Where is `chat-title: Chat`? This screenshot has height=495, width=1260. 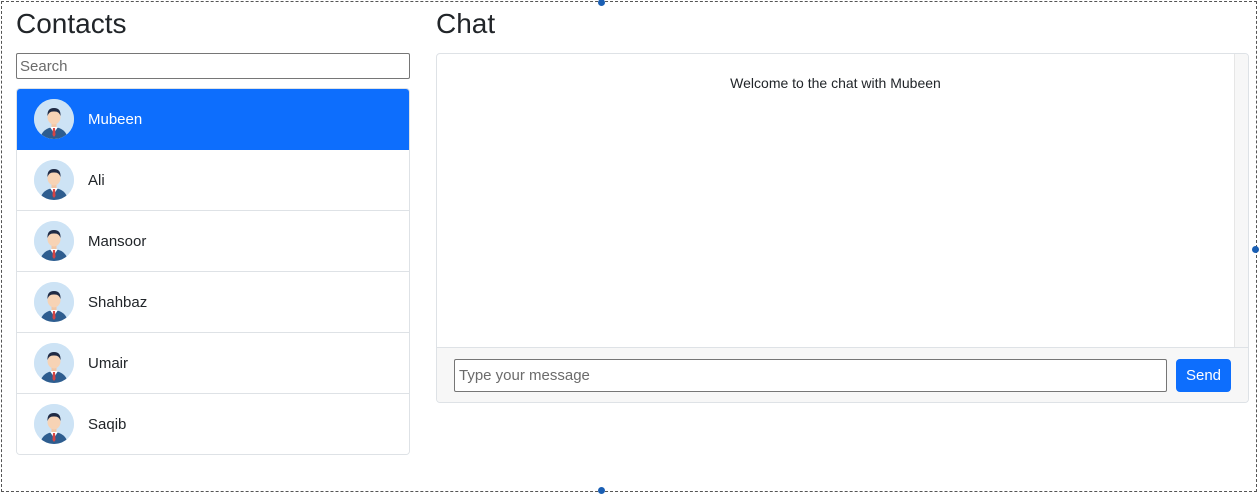 chat-title: Chat is located at coordinates (466, 23).